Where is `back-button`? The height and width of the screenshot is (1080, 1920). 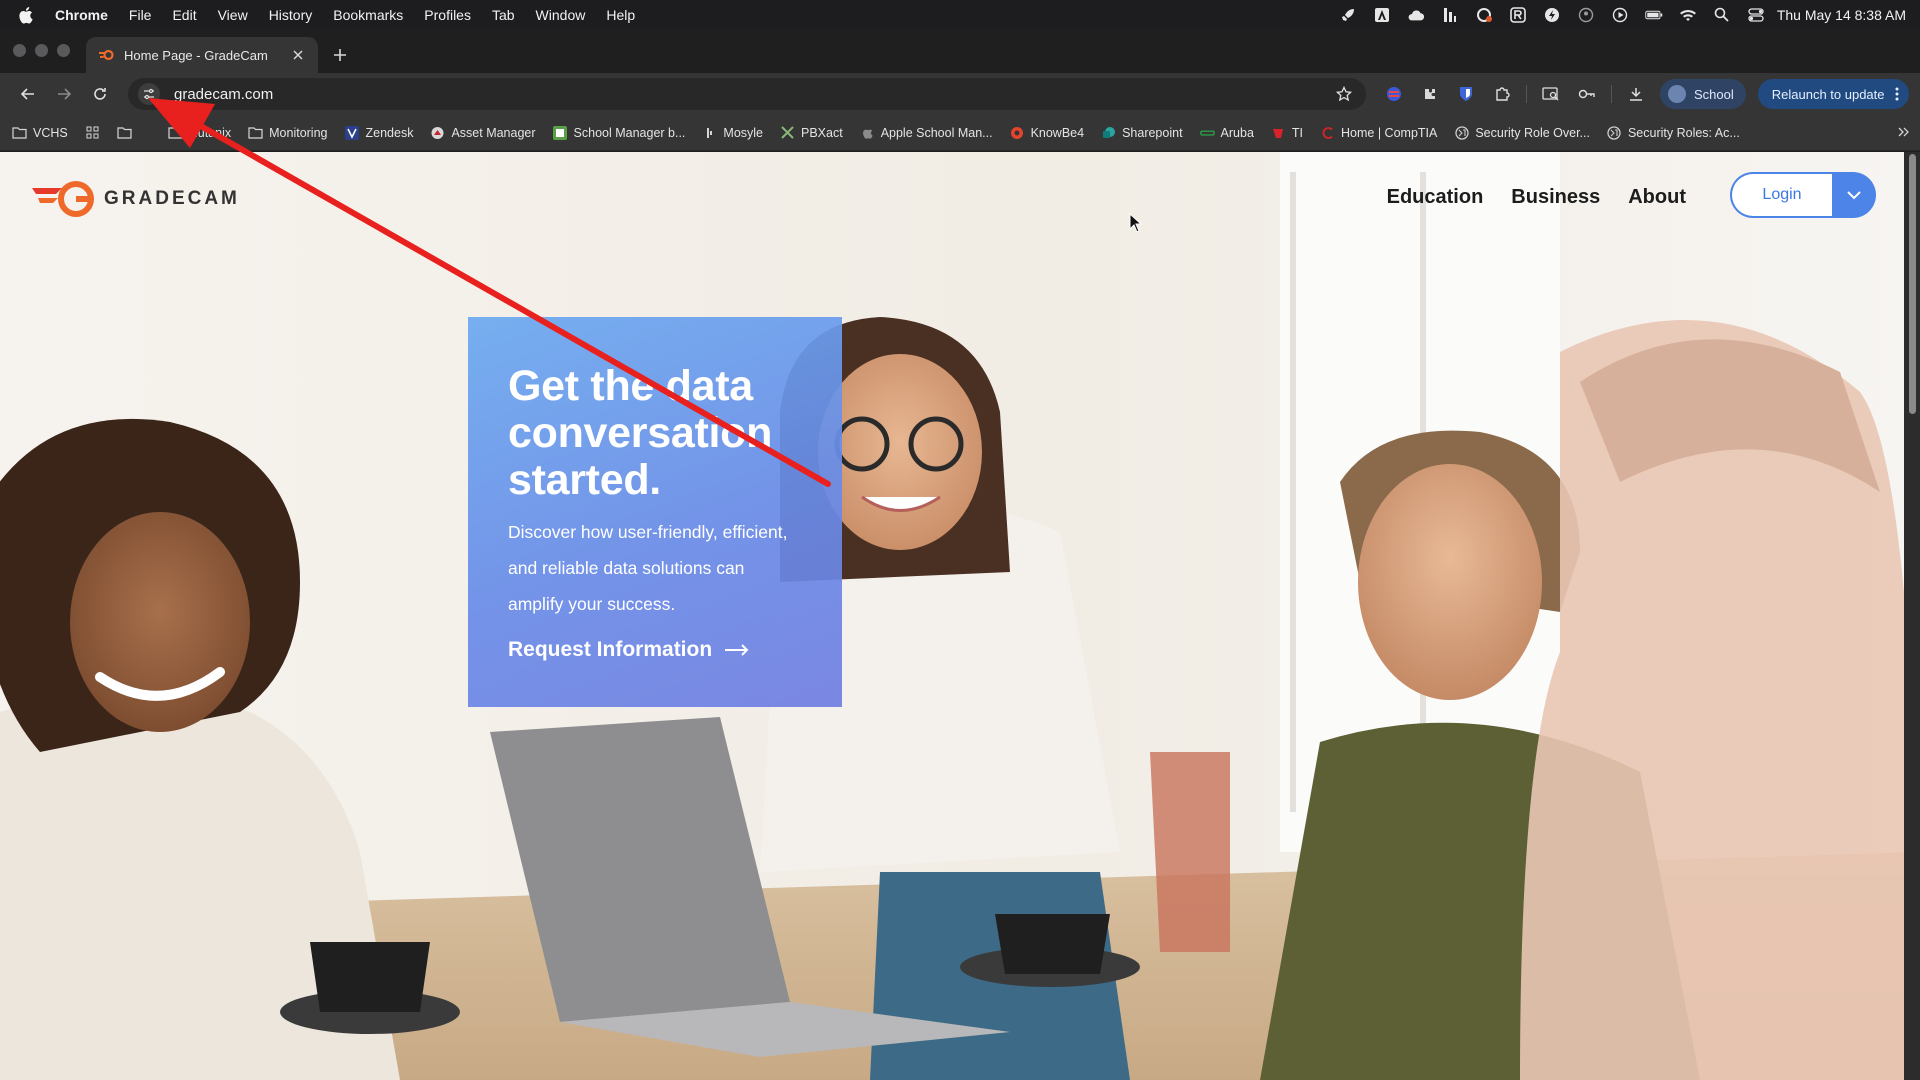
back-button is located at coordinates (28, 94).